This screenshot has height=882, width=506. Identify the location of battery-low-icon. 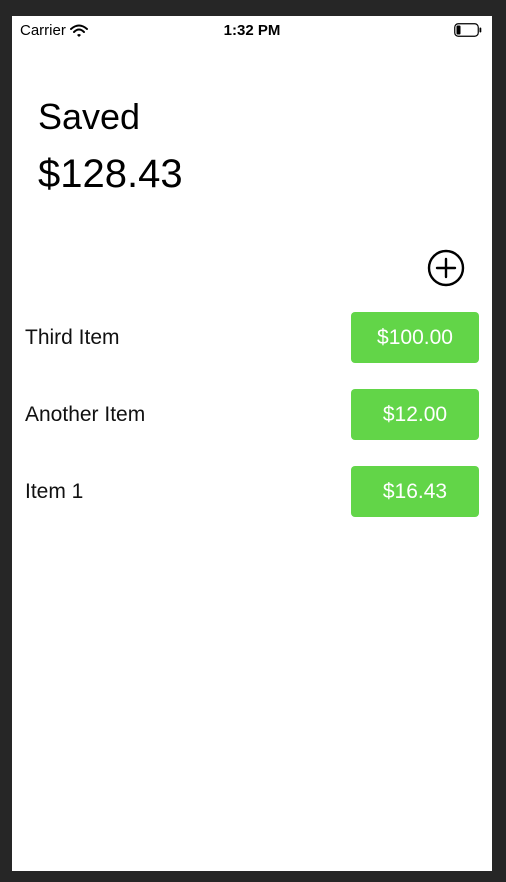
(468, 30).